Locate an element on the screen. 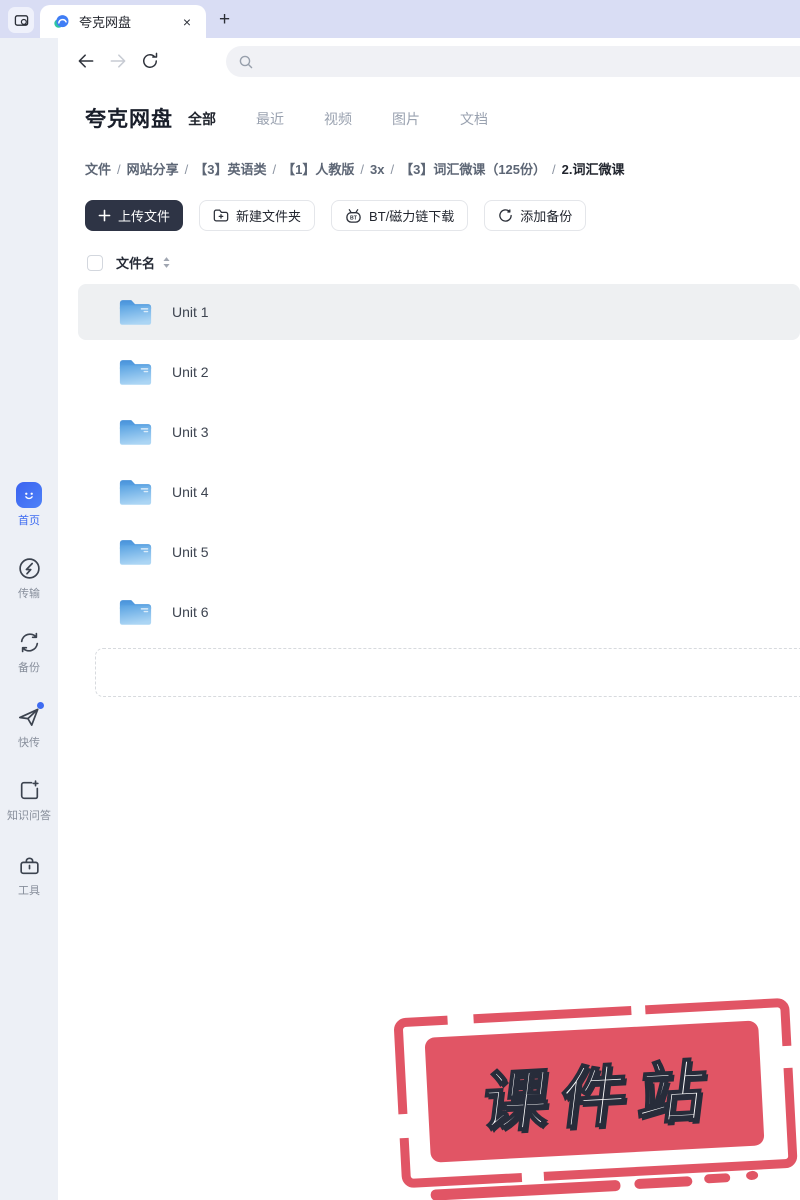 This screenshot has height=1200, width=800. filename-column-header: 文件名 is located at coordinates (135, 262).